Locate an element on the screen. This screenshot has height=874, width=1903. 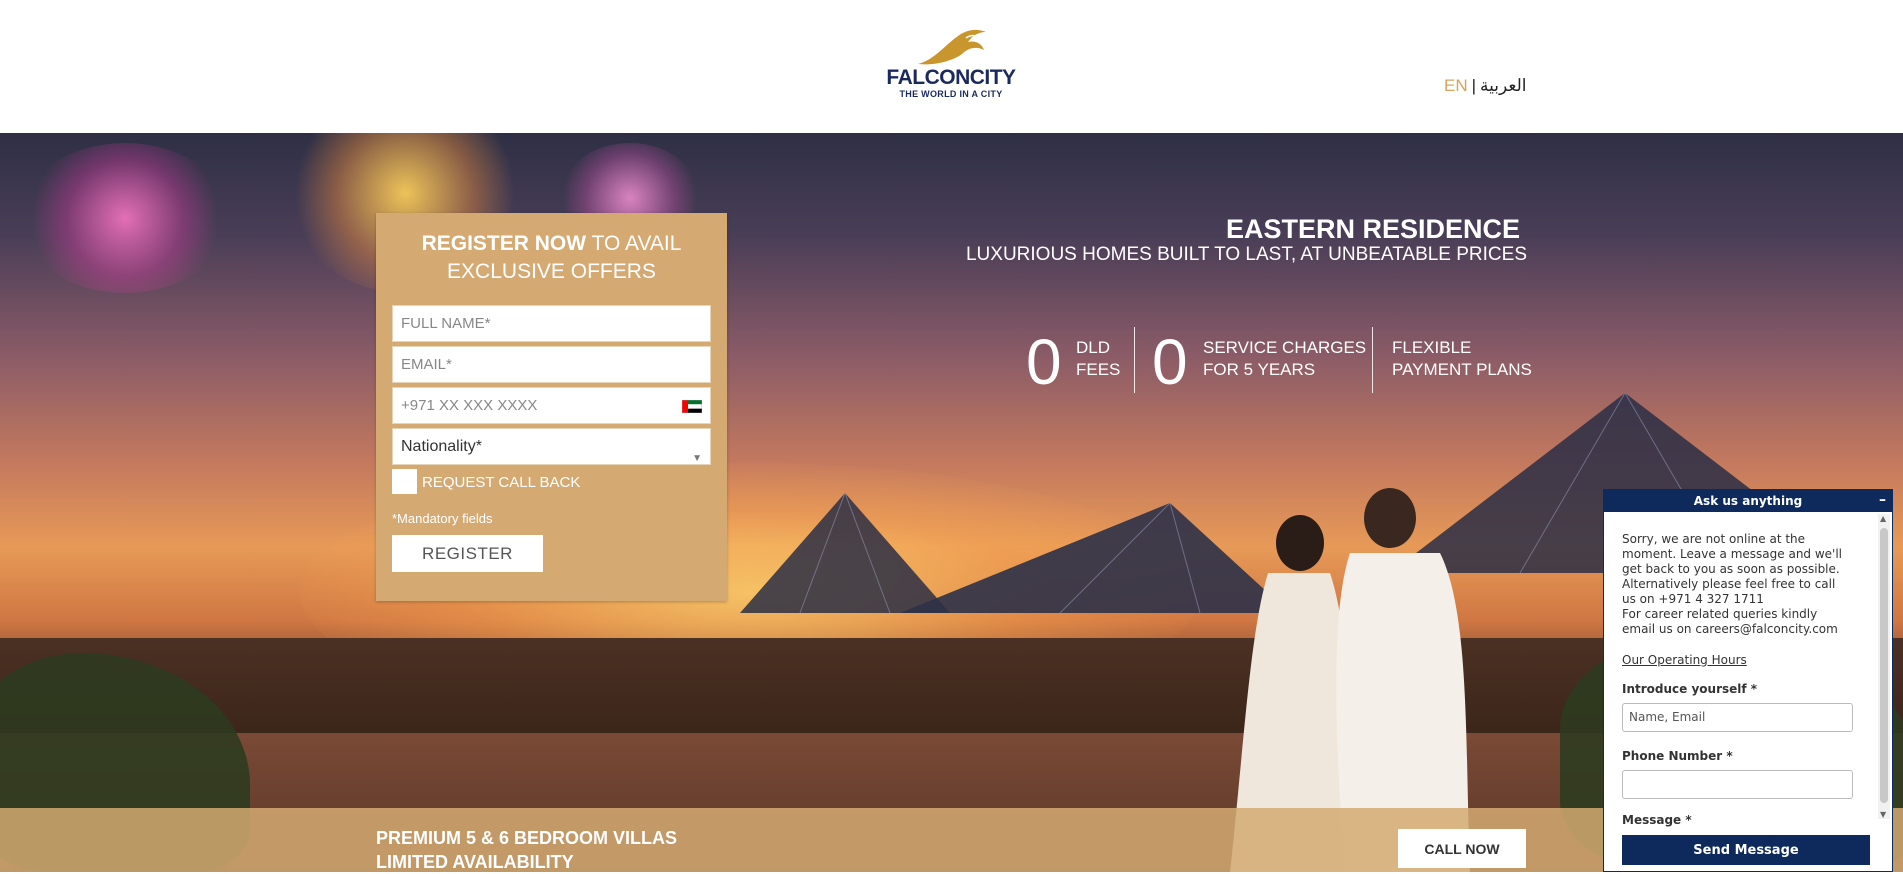
scroll-thumb is located at coordinates (1884, 665).